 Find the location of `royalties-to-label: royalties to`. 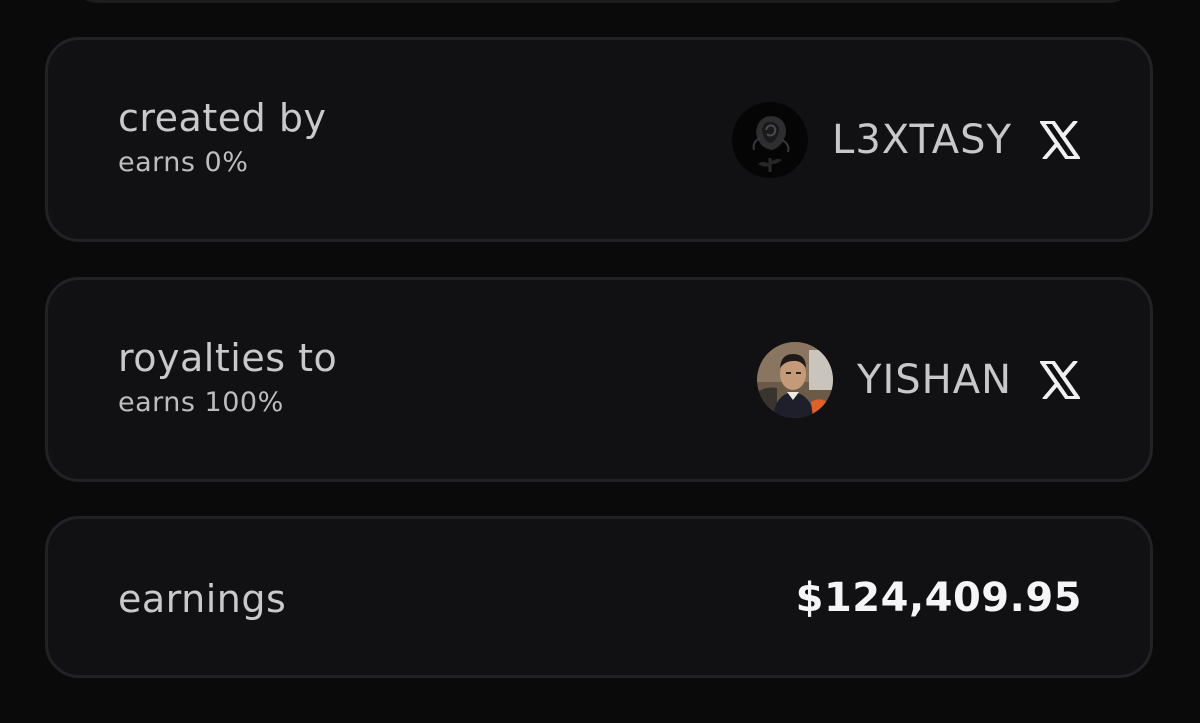

royalties-to-label: royalties to is located at coordinates (228, 358).